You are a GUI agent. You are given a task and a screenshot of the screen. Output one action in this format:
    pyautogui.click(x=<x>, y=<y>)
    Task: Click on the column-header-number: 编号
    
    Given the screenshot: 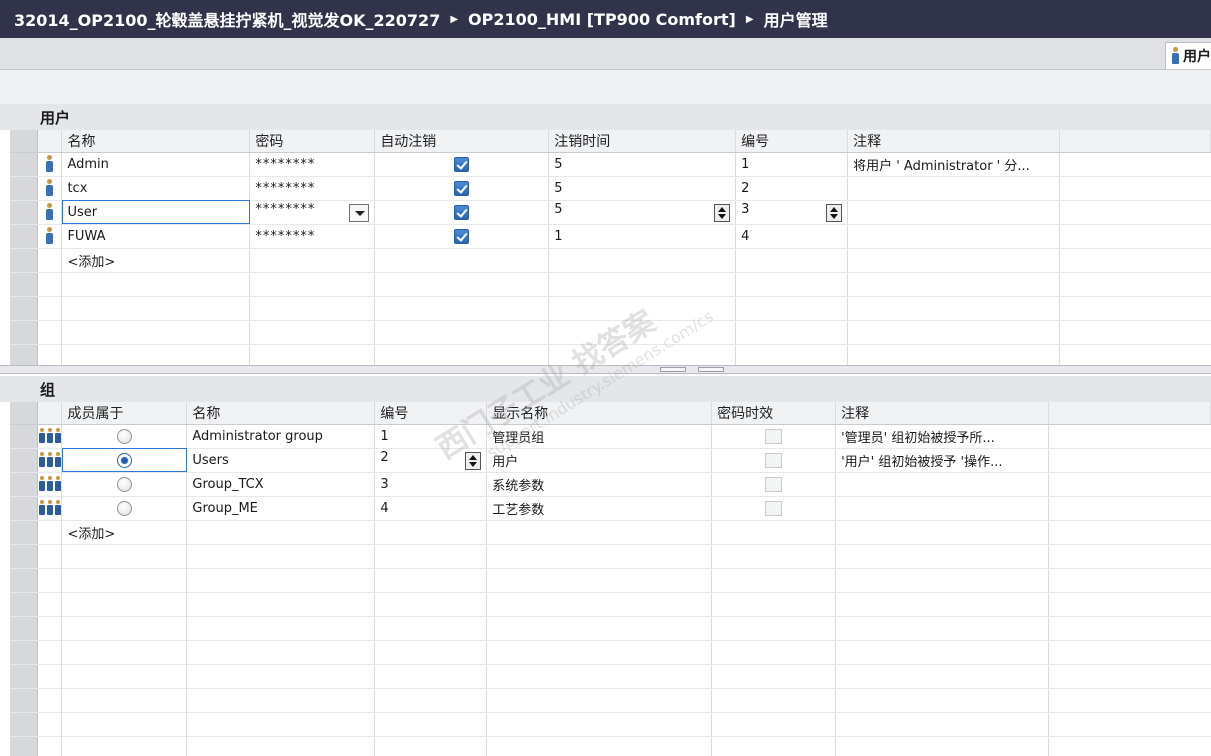 What is the action you would take?
    pyautogui.click(x=792, y=141)
    